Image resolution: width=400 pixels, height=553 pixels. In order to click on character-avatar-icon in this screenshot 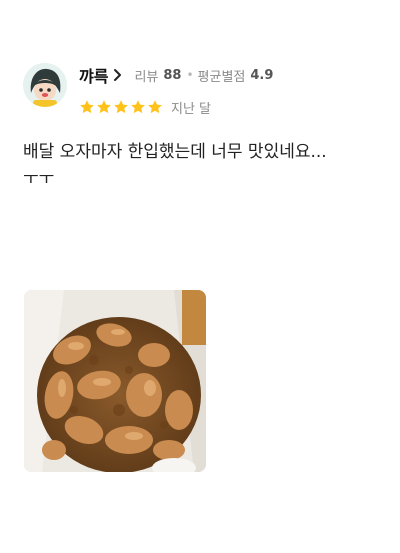, I will do `click(45, 85)`.